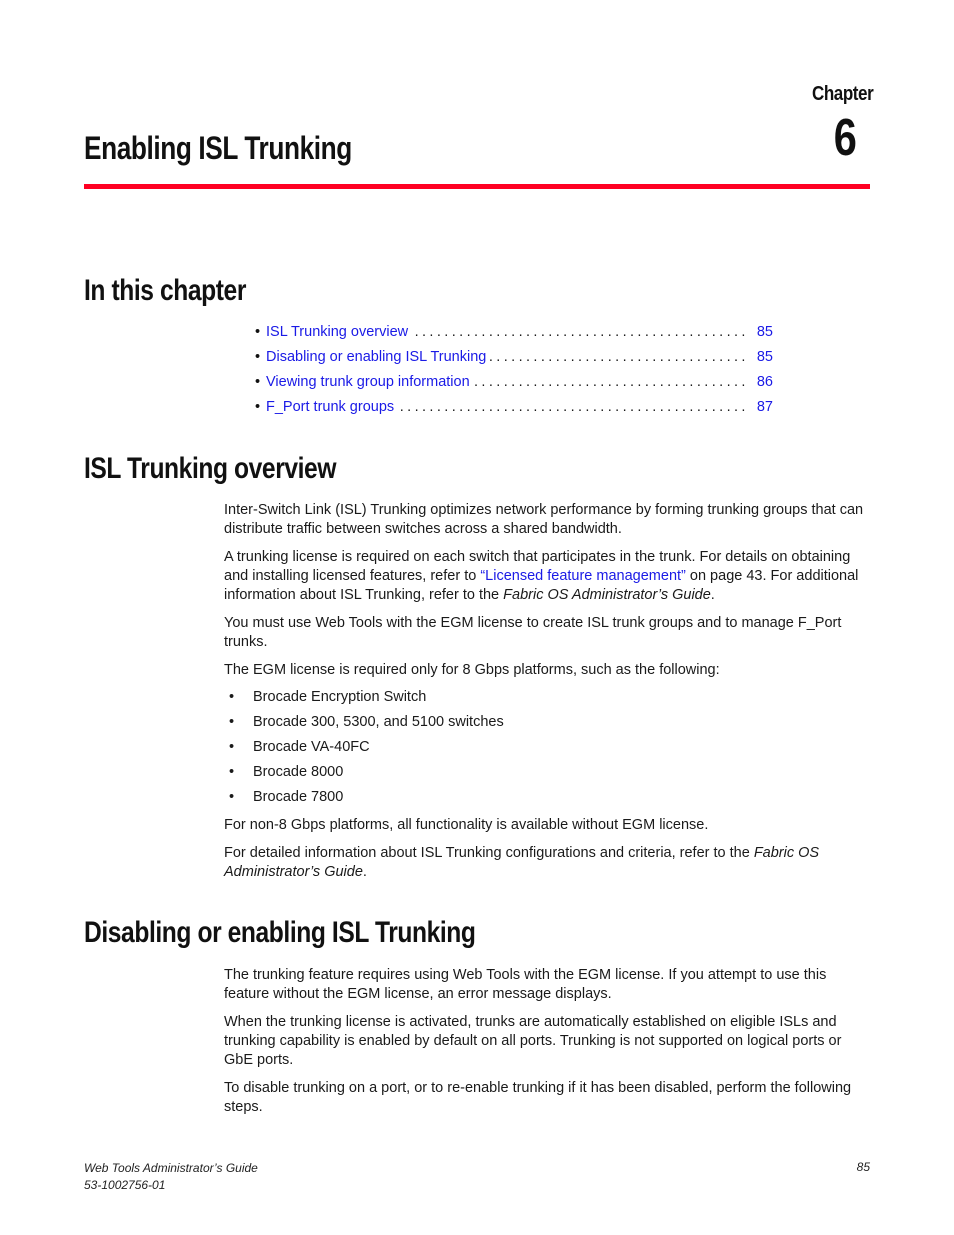  What do you see at coordinates (765, 382) in the screenshot?
I see `toc-page-number: 86` at bounding box center [765, 382].